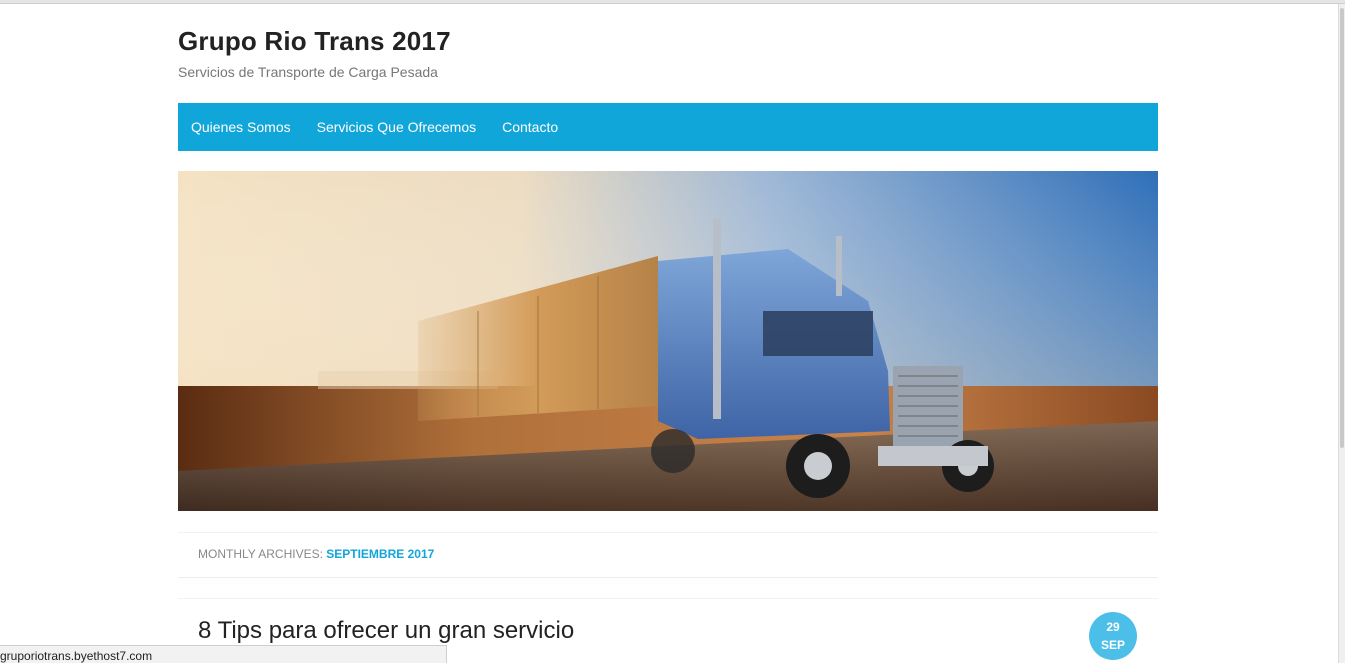 This screenshot has height=663, width=1345. I want to click on status-url: gruporiotrans.byethost7.com, so click(76, 656).